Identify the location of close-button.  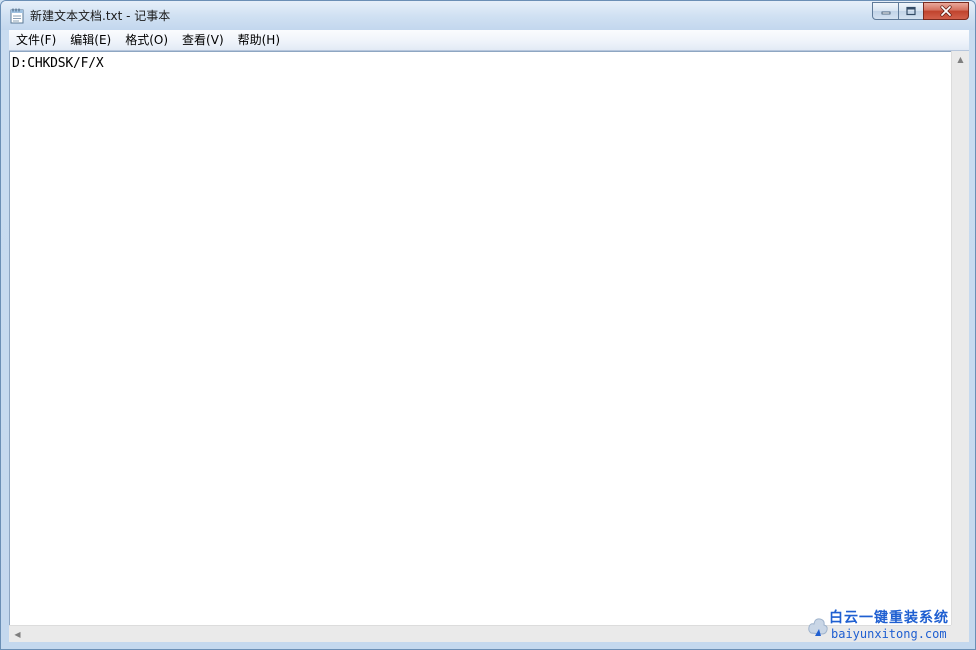
(946, 11).